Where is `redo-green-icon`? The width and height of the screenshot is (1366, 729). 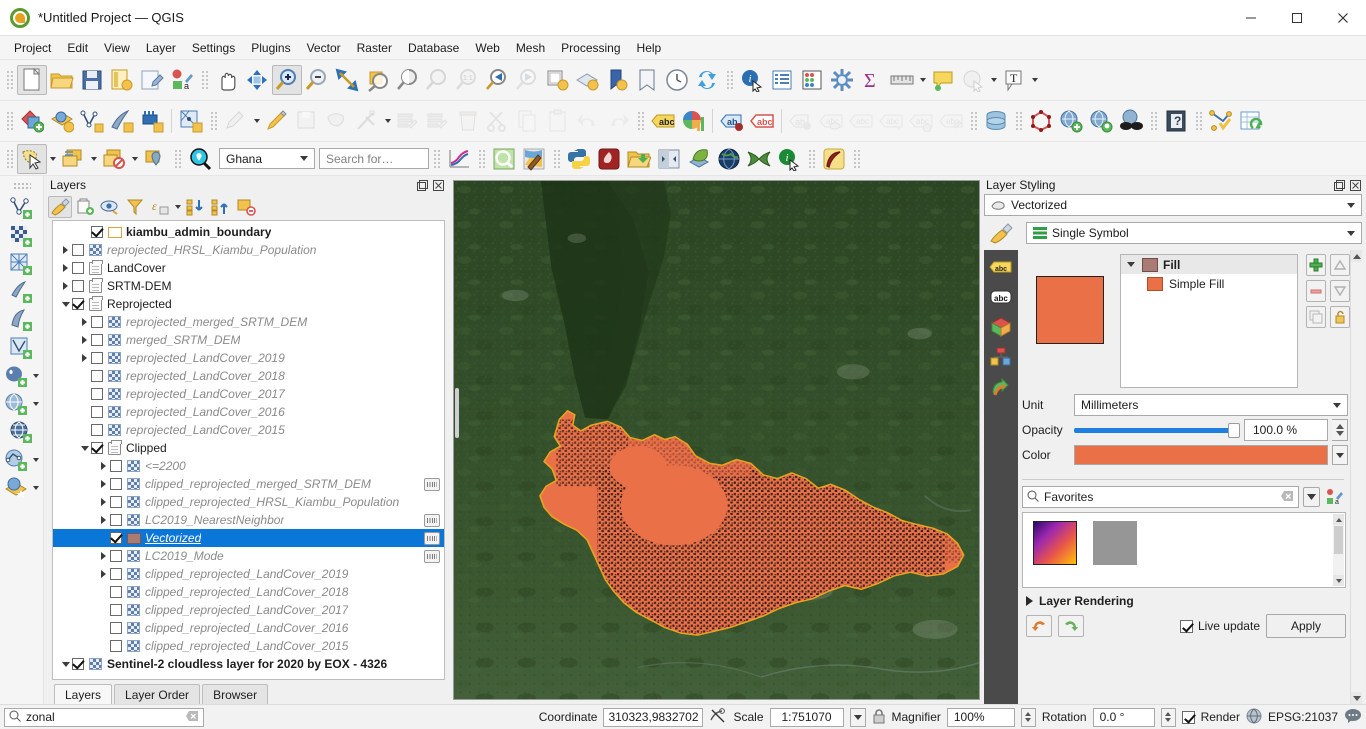 redo-green-icon is located at coordinates (1071, 626).